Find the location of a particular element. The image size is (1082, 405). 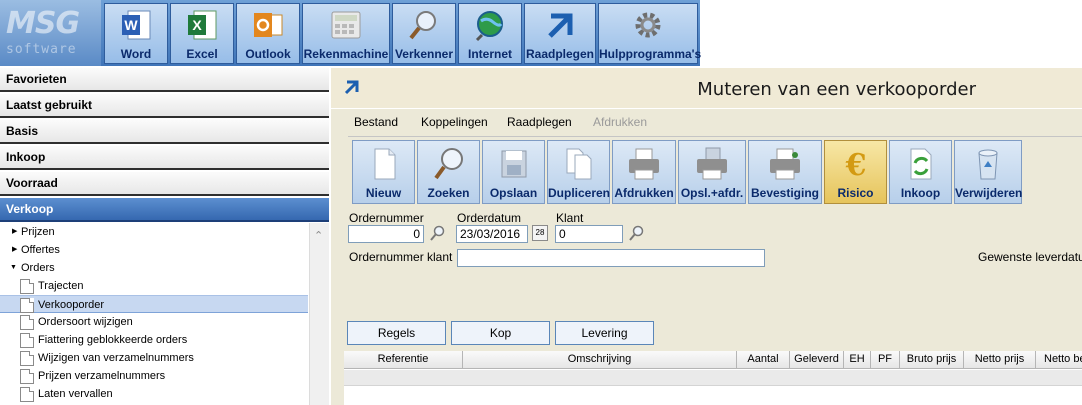

opslaan-label: Opslaan is located at coordinates (513, 193).